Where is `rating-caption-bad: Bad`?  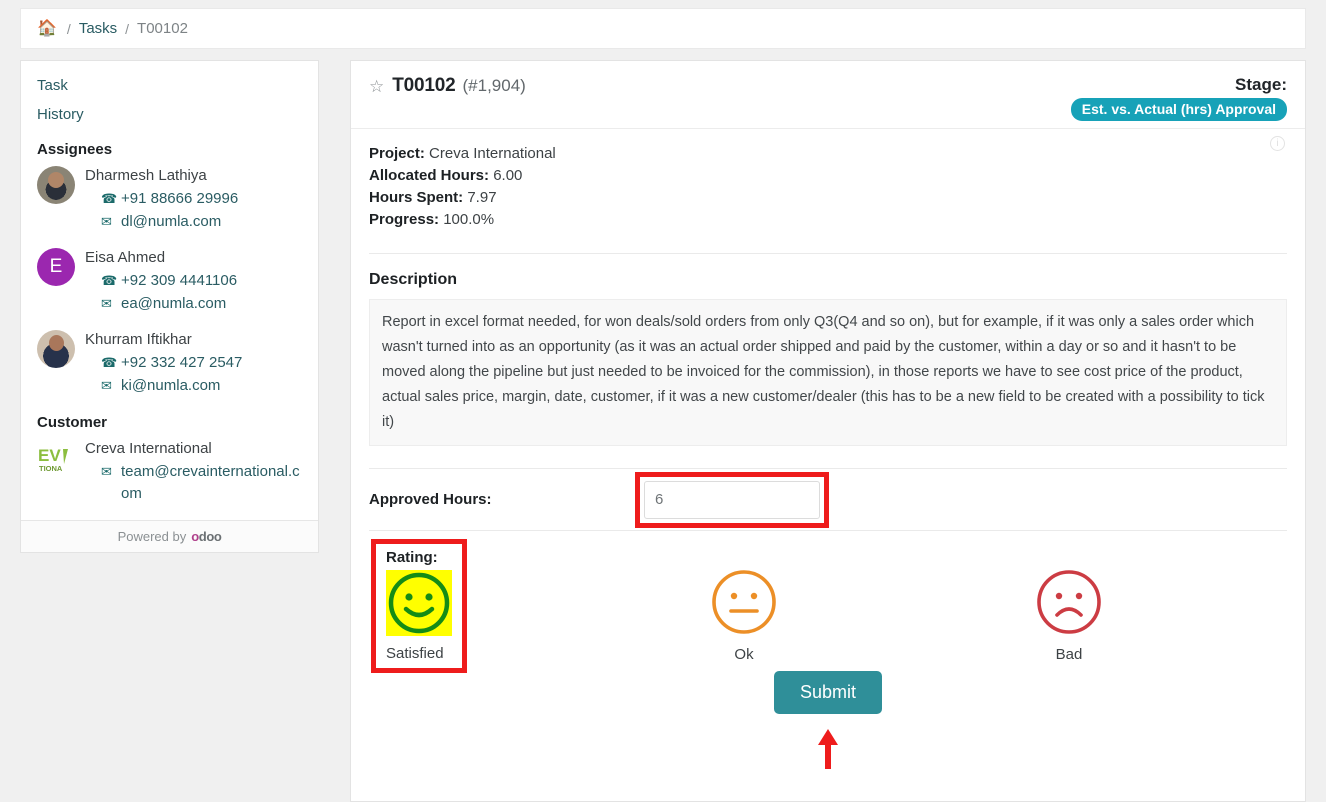
rating-caption-bad: Bad is located at coordinates (1069, 654).